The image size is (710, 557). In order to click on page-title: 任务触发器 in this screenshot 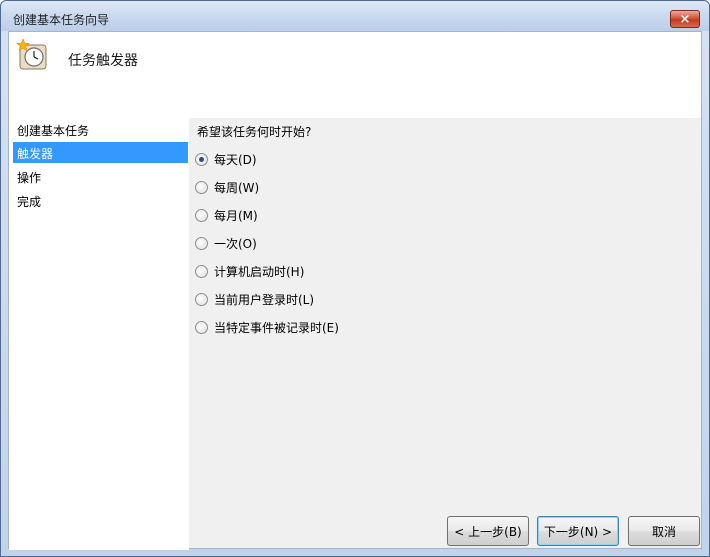, I will do `click(103, 61)`.